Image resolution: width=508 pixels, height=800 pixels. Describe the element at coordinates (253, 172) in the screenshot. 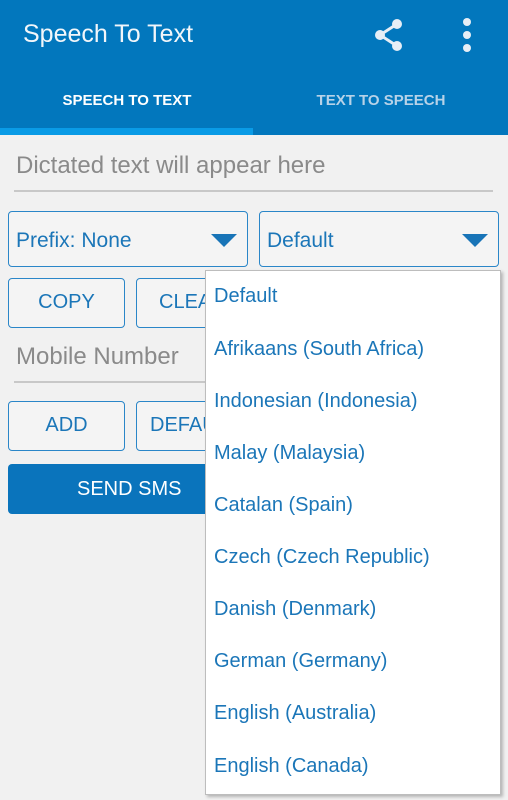

I see `dictation-field: Dictated text will appear here` at that location.